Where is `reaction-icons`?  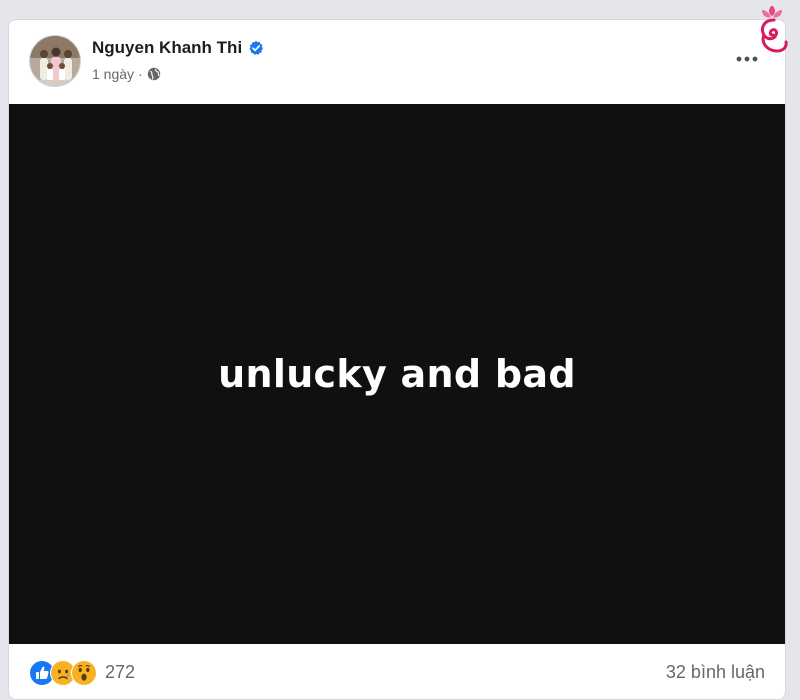
reaction-icons is located at coordinates (63, 672).